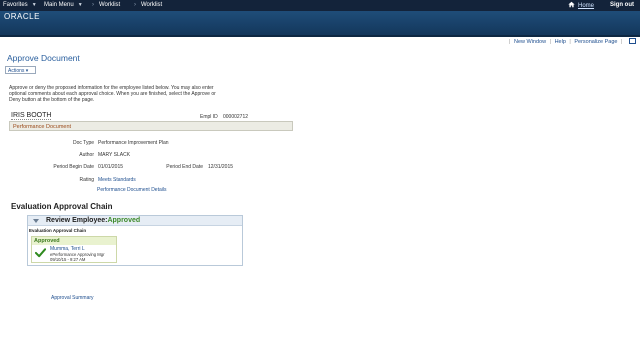 The width and height of the screenshot is (640, 360). Describe the element at coordinates (124, 220) in the screenshot. I see `review-status: Approved` at that location.